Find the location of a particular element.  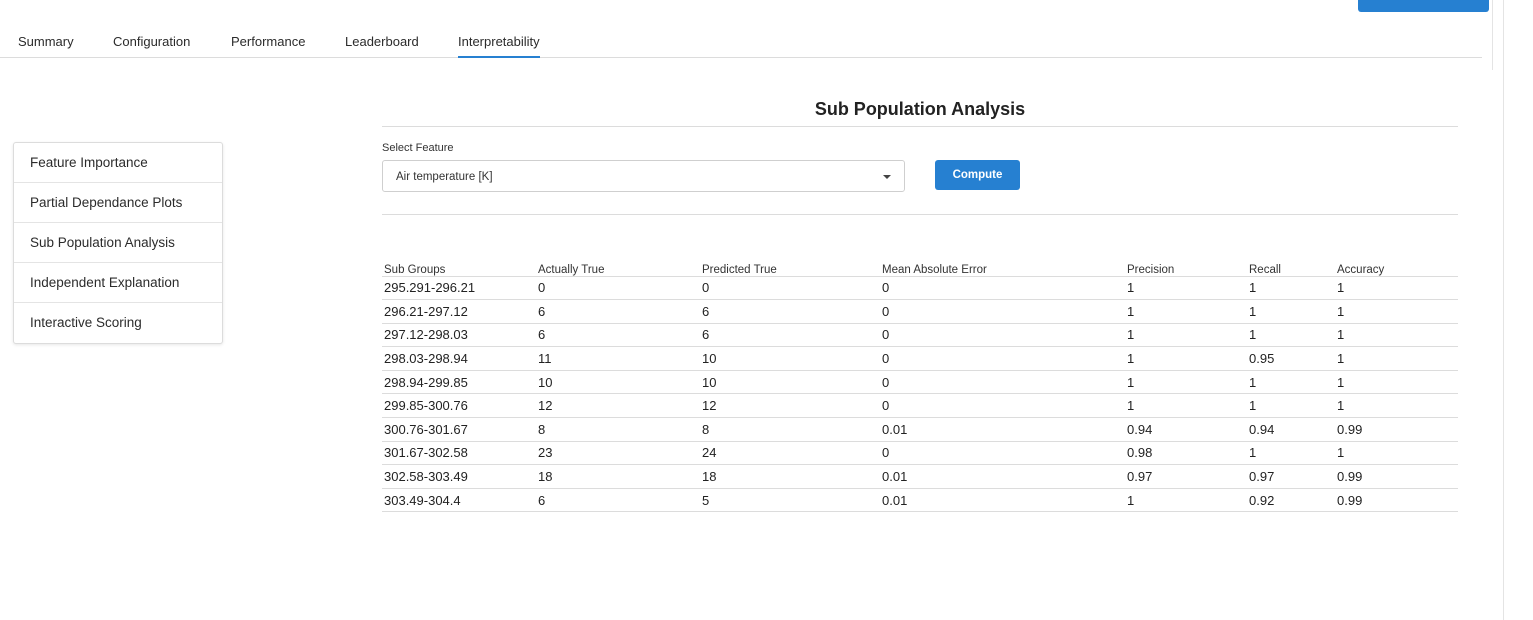

top-action-button is located at coordinates (1423, 6).